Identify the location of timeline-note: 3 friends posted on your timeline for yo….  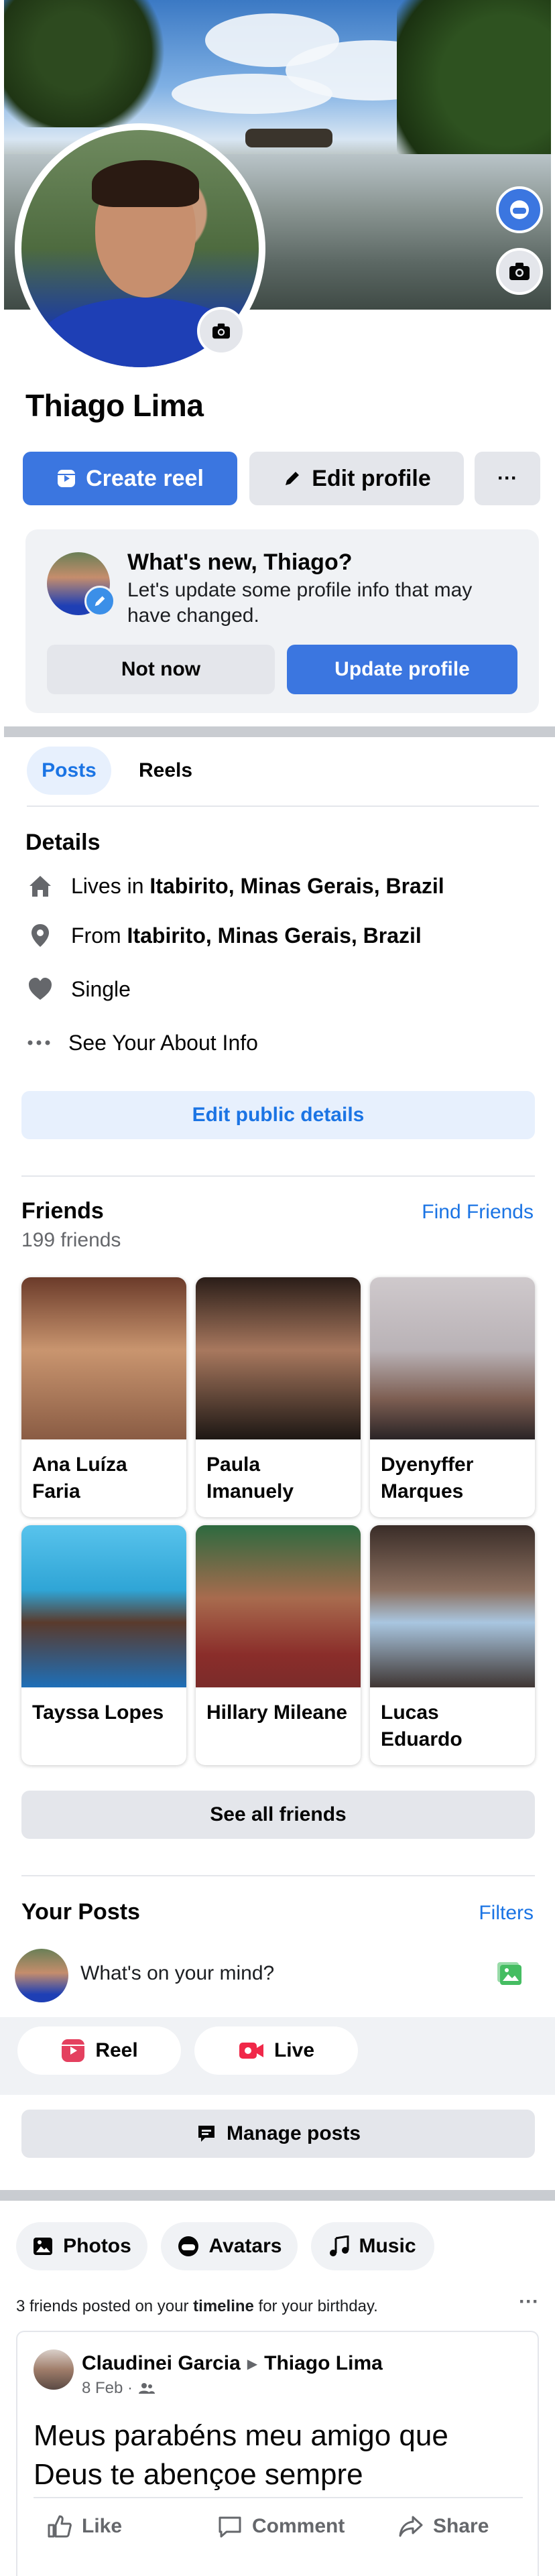
(197, 2306).